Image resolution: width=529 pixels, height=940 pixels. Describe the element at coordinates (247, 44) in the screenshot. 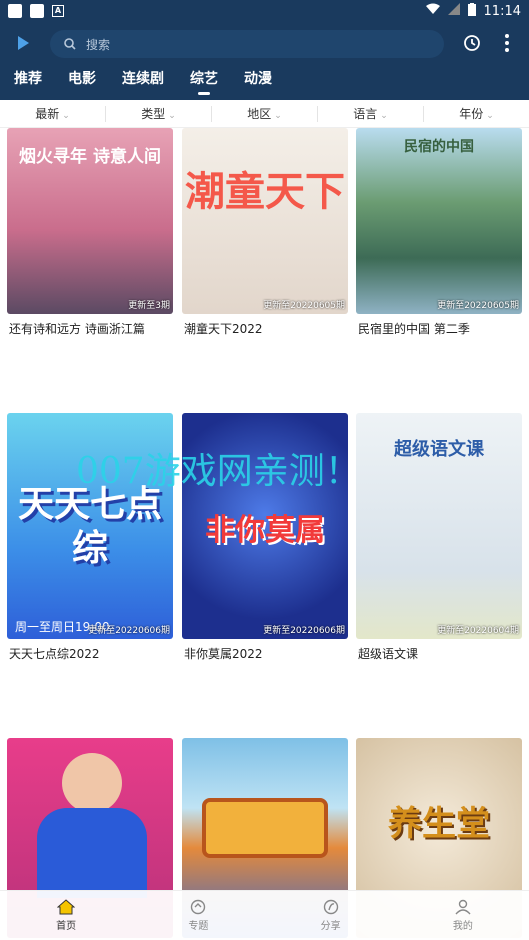

I see `search-input: 搜索` at that location.